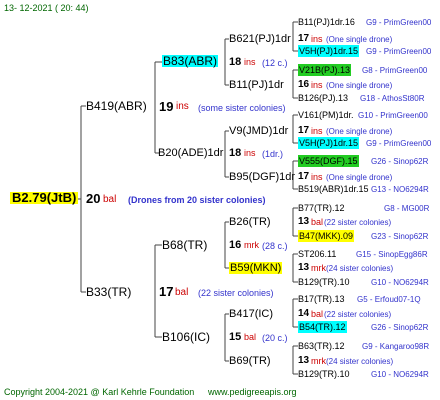 This screenshot has height=400, width=440. I want to click on gen2-node-label: B106(IC), so click(186, 337).